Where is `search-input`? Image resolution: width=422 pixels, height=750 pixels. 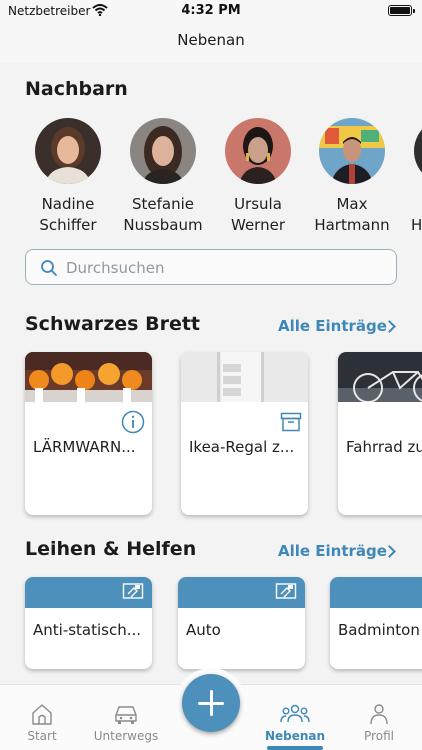
search-input is located at coordinates (226, 268).